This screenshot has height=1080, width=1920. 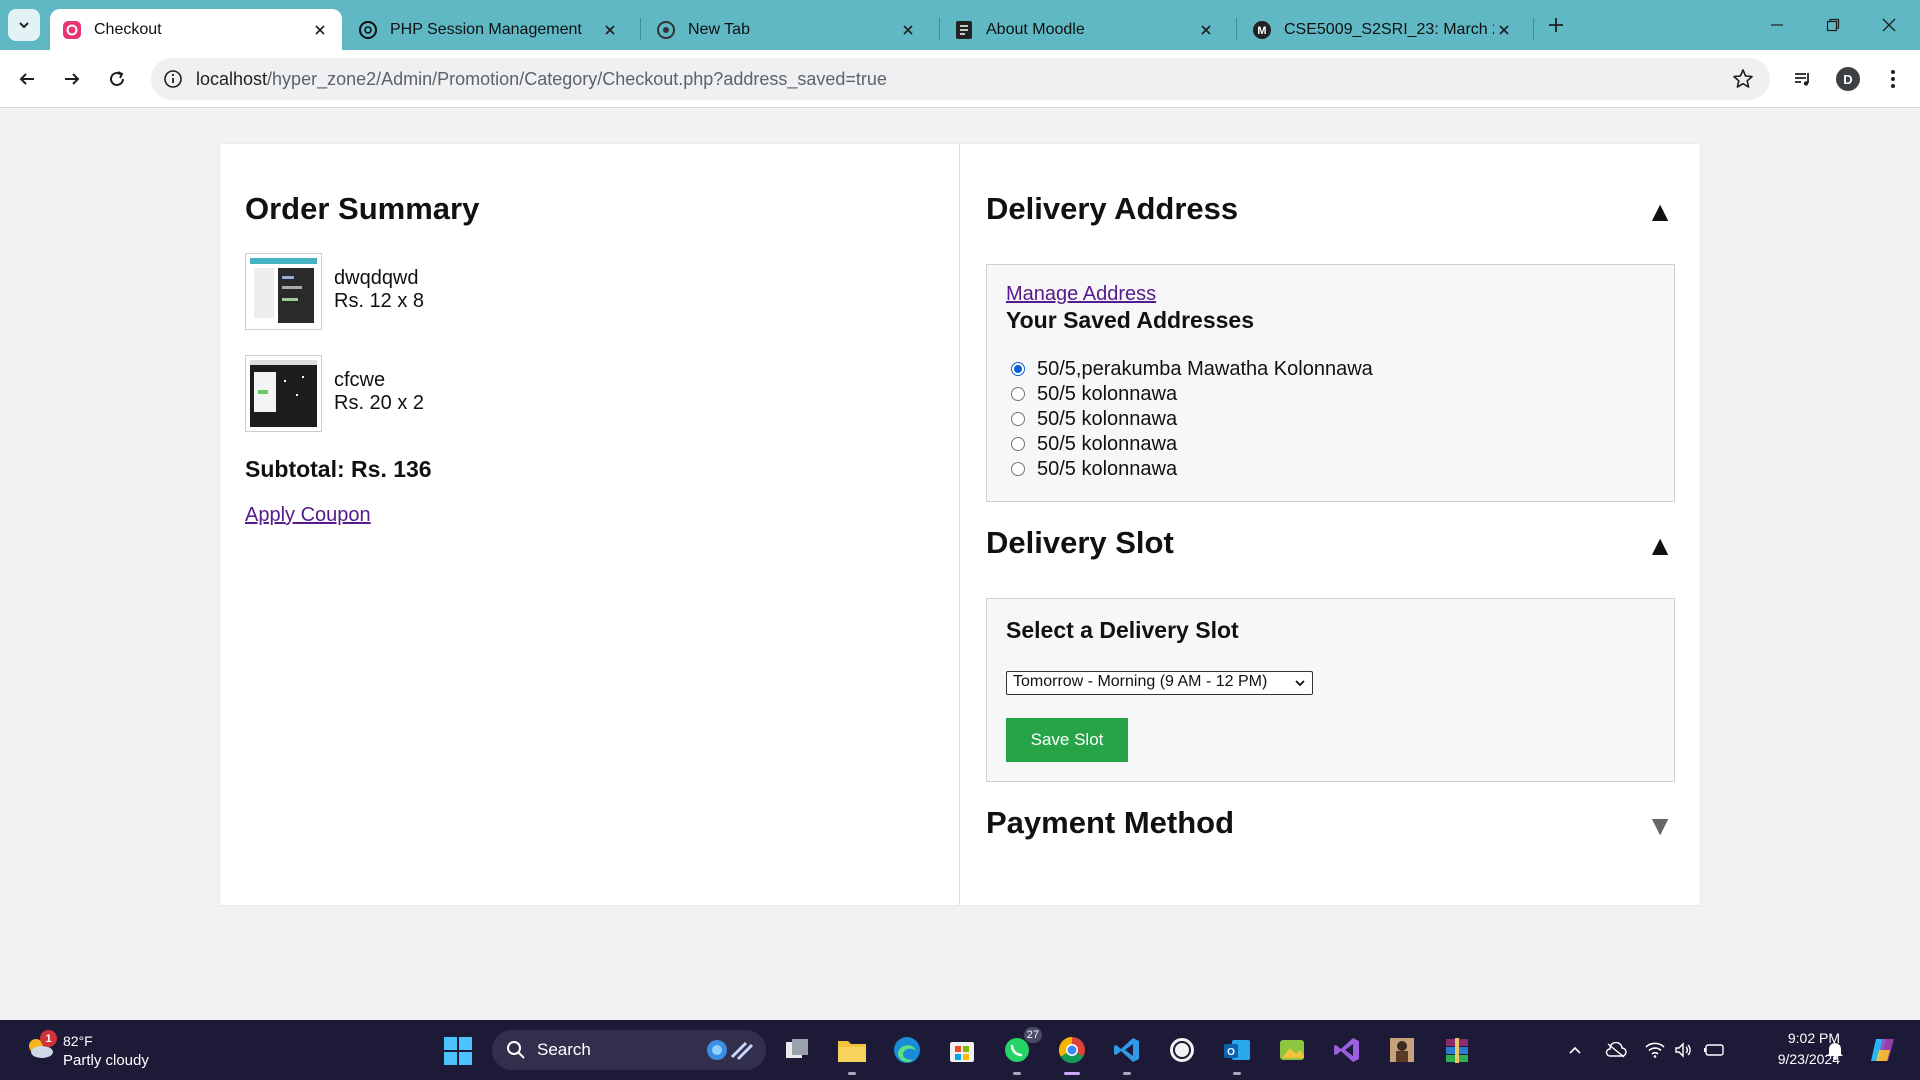 I want to click on bell-icon, so click(x=1835, y=1051).